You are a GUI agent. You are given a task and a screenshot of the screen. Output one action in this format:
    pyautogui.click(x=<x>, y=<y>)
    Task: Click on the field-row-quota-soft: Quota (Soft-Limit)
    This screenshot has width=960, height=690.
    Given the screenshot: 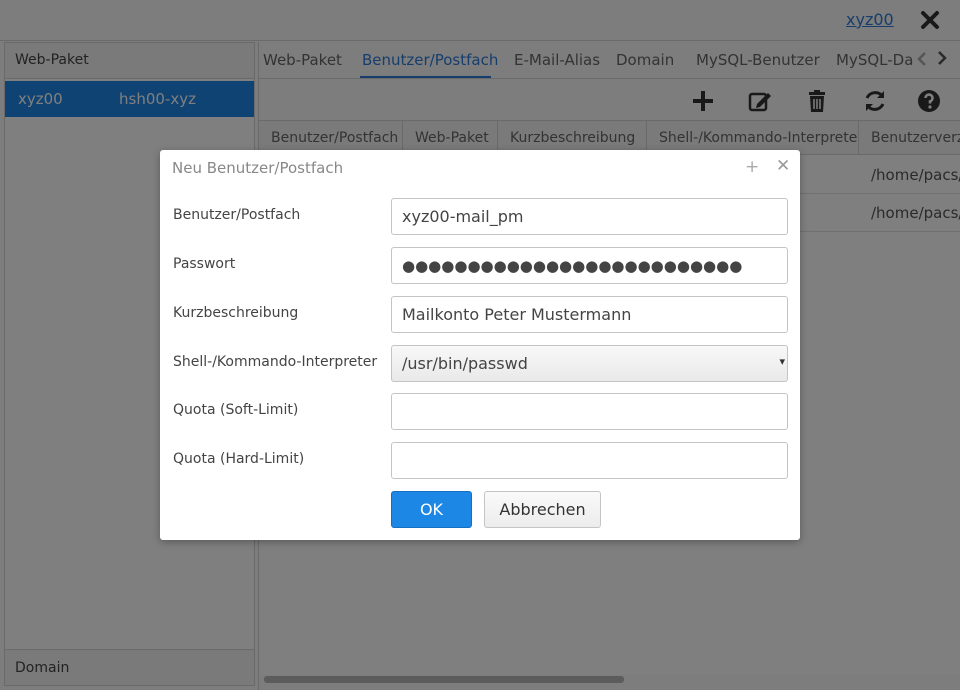 What is the action you would take?
    pyautogui.click(x=480, y=412)
    